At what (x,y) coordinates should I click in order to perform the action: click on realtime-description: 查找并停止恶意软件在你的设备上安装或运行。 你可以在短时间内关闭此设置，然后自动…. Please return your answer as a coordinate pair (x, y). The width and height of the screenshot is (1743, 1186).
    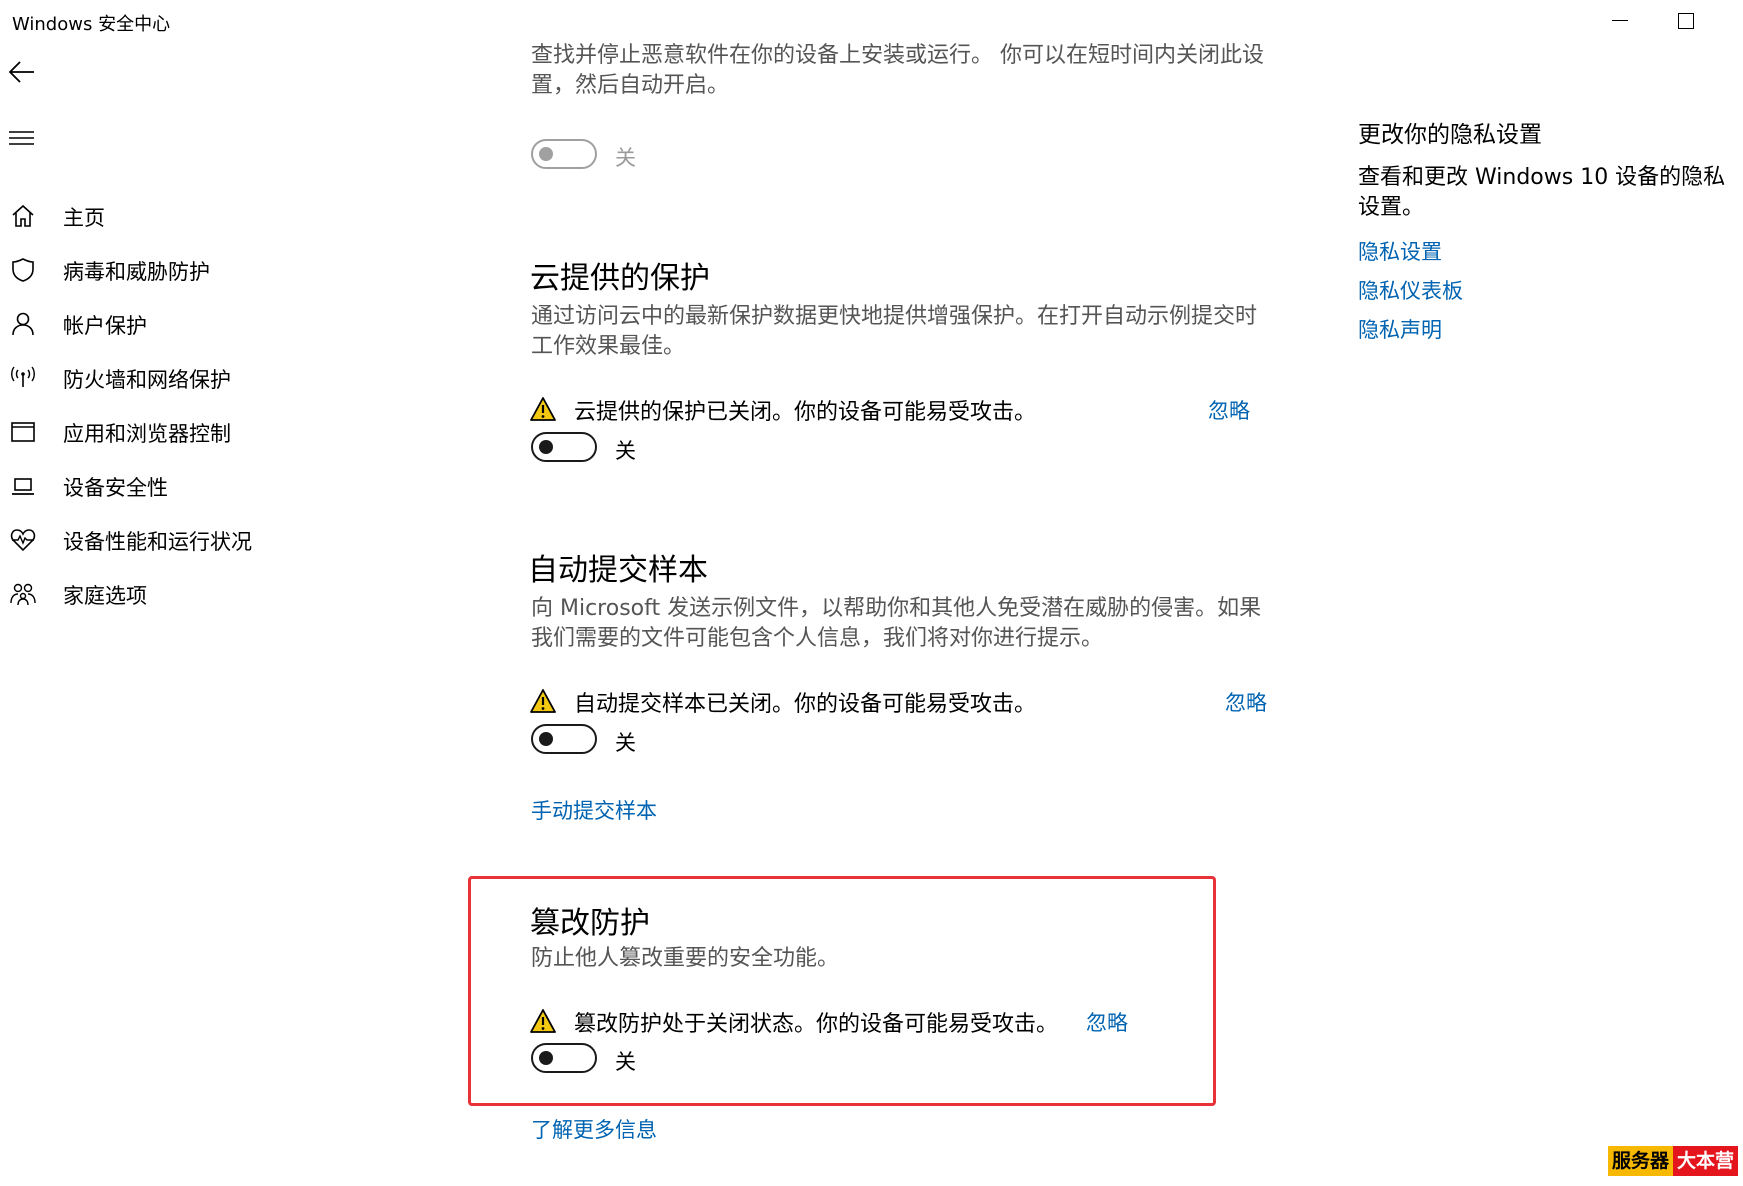
    Looking at the image, I should click on (897, 70).